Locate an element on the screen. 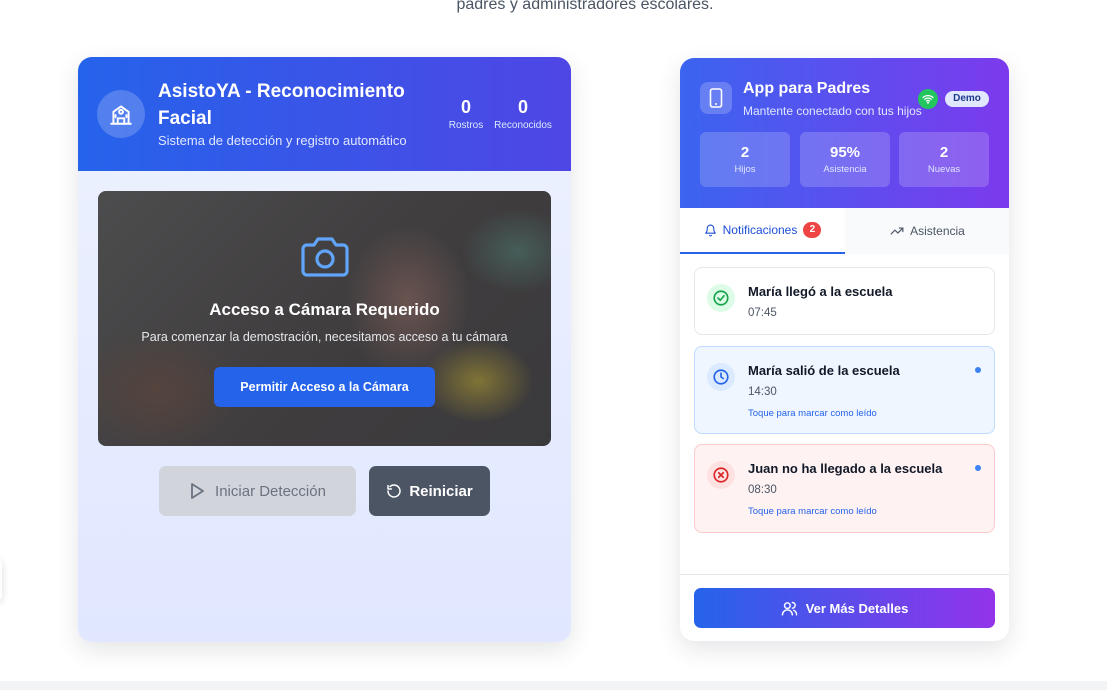 This screenshot has height=690, width=1107. new-stat: 2 Nuevas is located at coordinates (944, 159).